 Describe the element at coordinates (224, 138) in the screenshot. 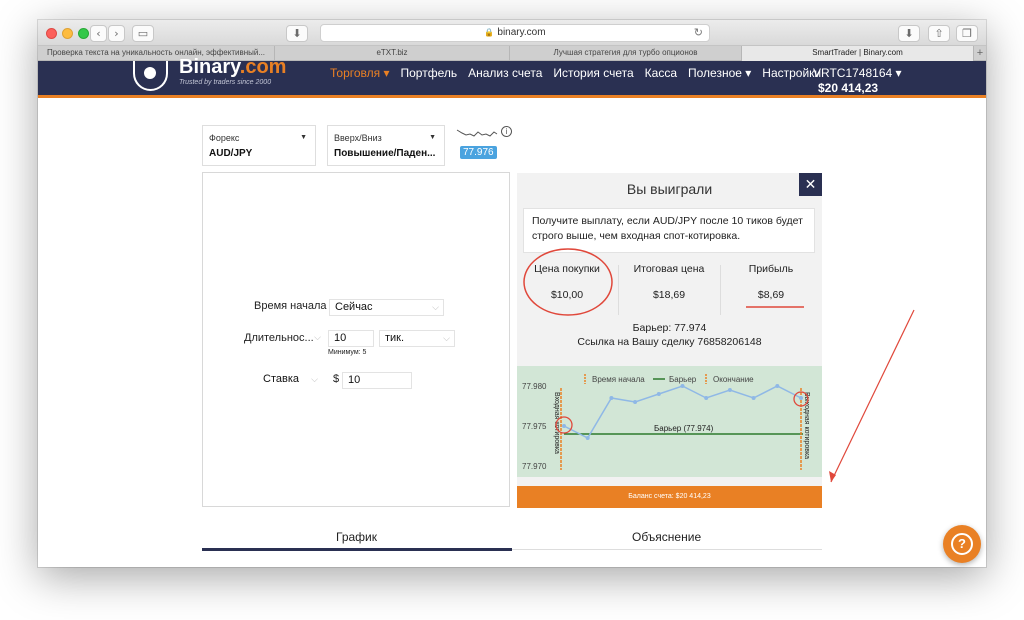

I see `market-label: Форекс` at that location.